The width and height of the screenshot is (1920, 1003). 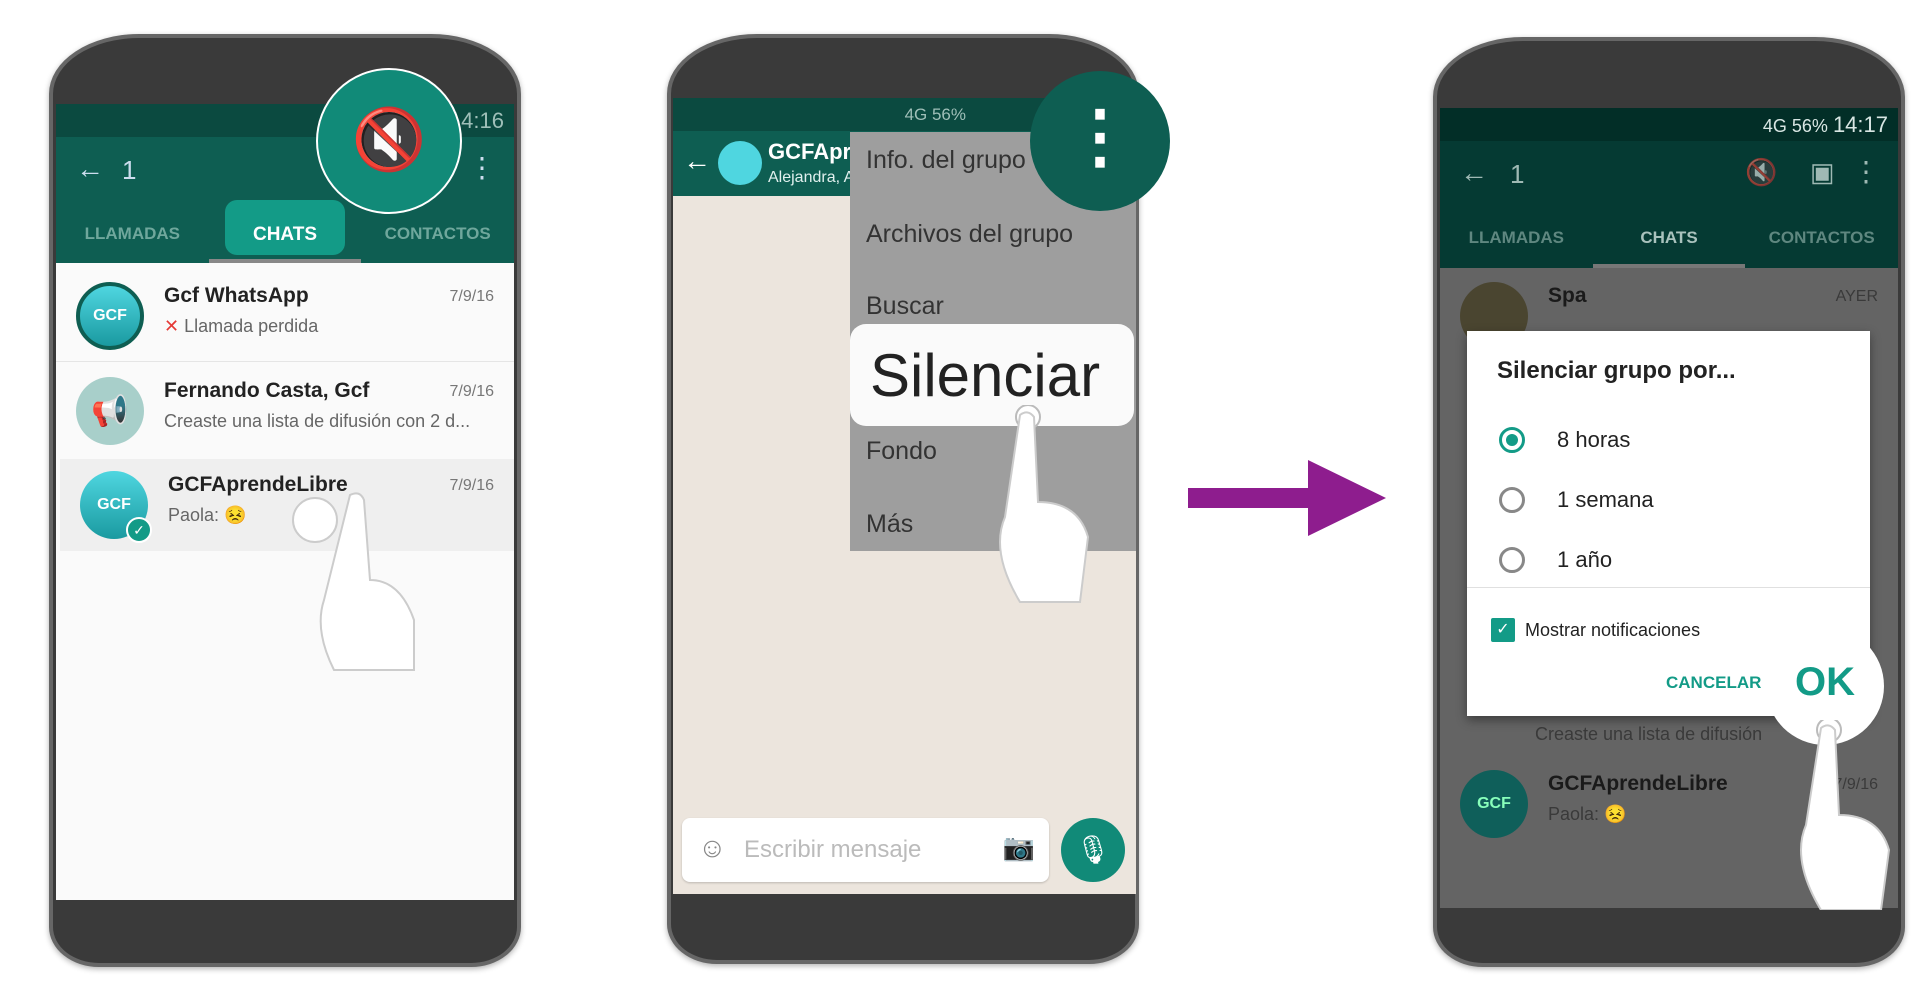 I want to click on option-8-horas: 8 horas, so click(x=1668, y=441).